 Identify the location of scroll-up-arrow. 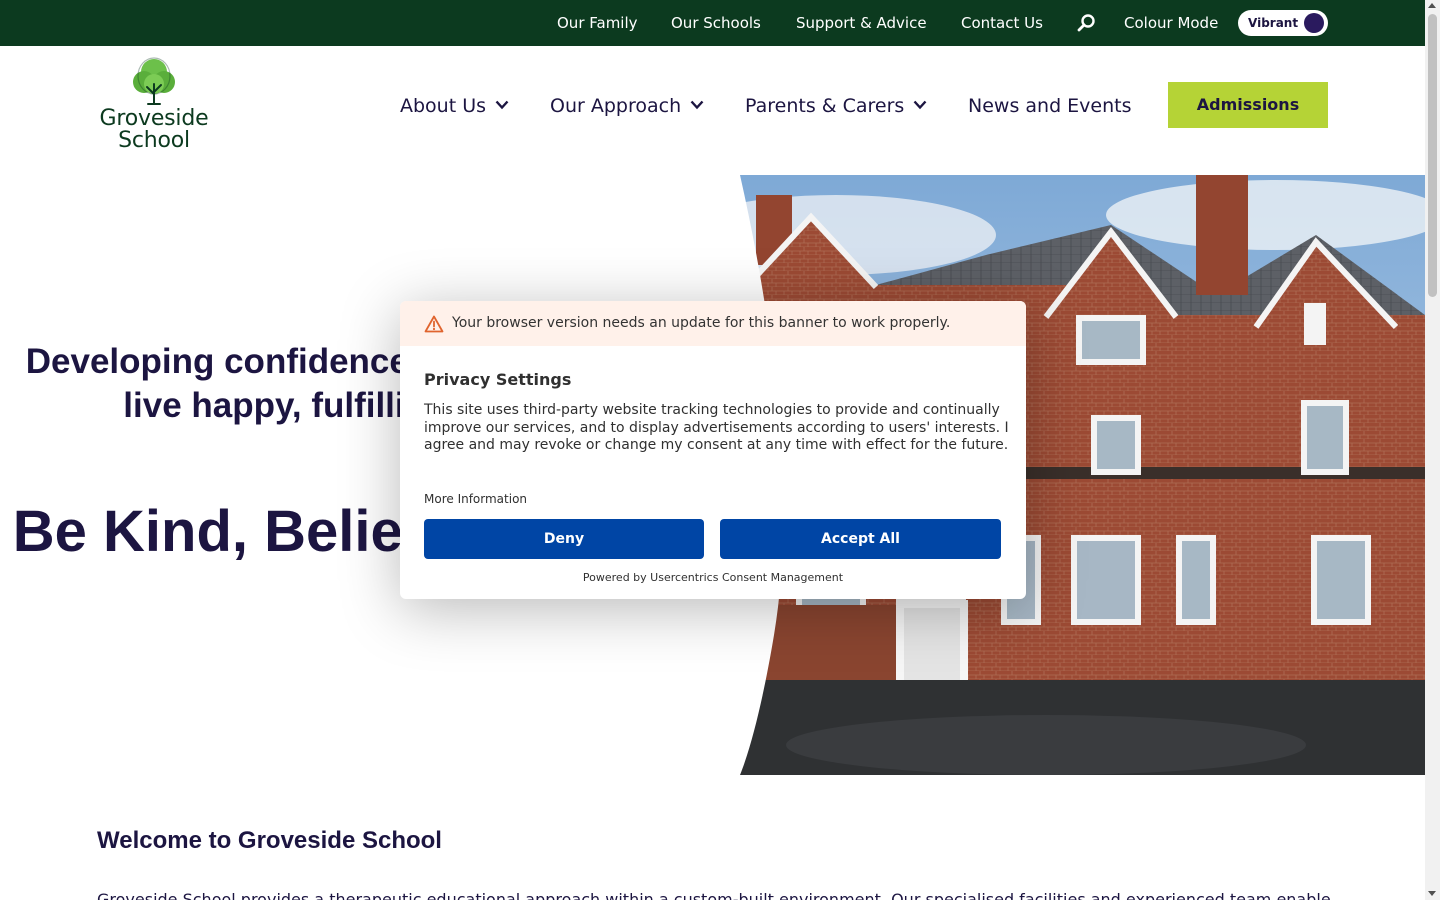
(1432, 5).